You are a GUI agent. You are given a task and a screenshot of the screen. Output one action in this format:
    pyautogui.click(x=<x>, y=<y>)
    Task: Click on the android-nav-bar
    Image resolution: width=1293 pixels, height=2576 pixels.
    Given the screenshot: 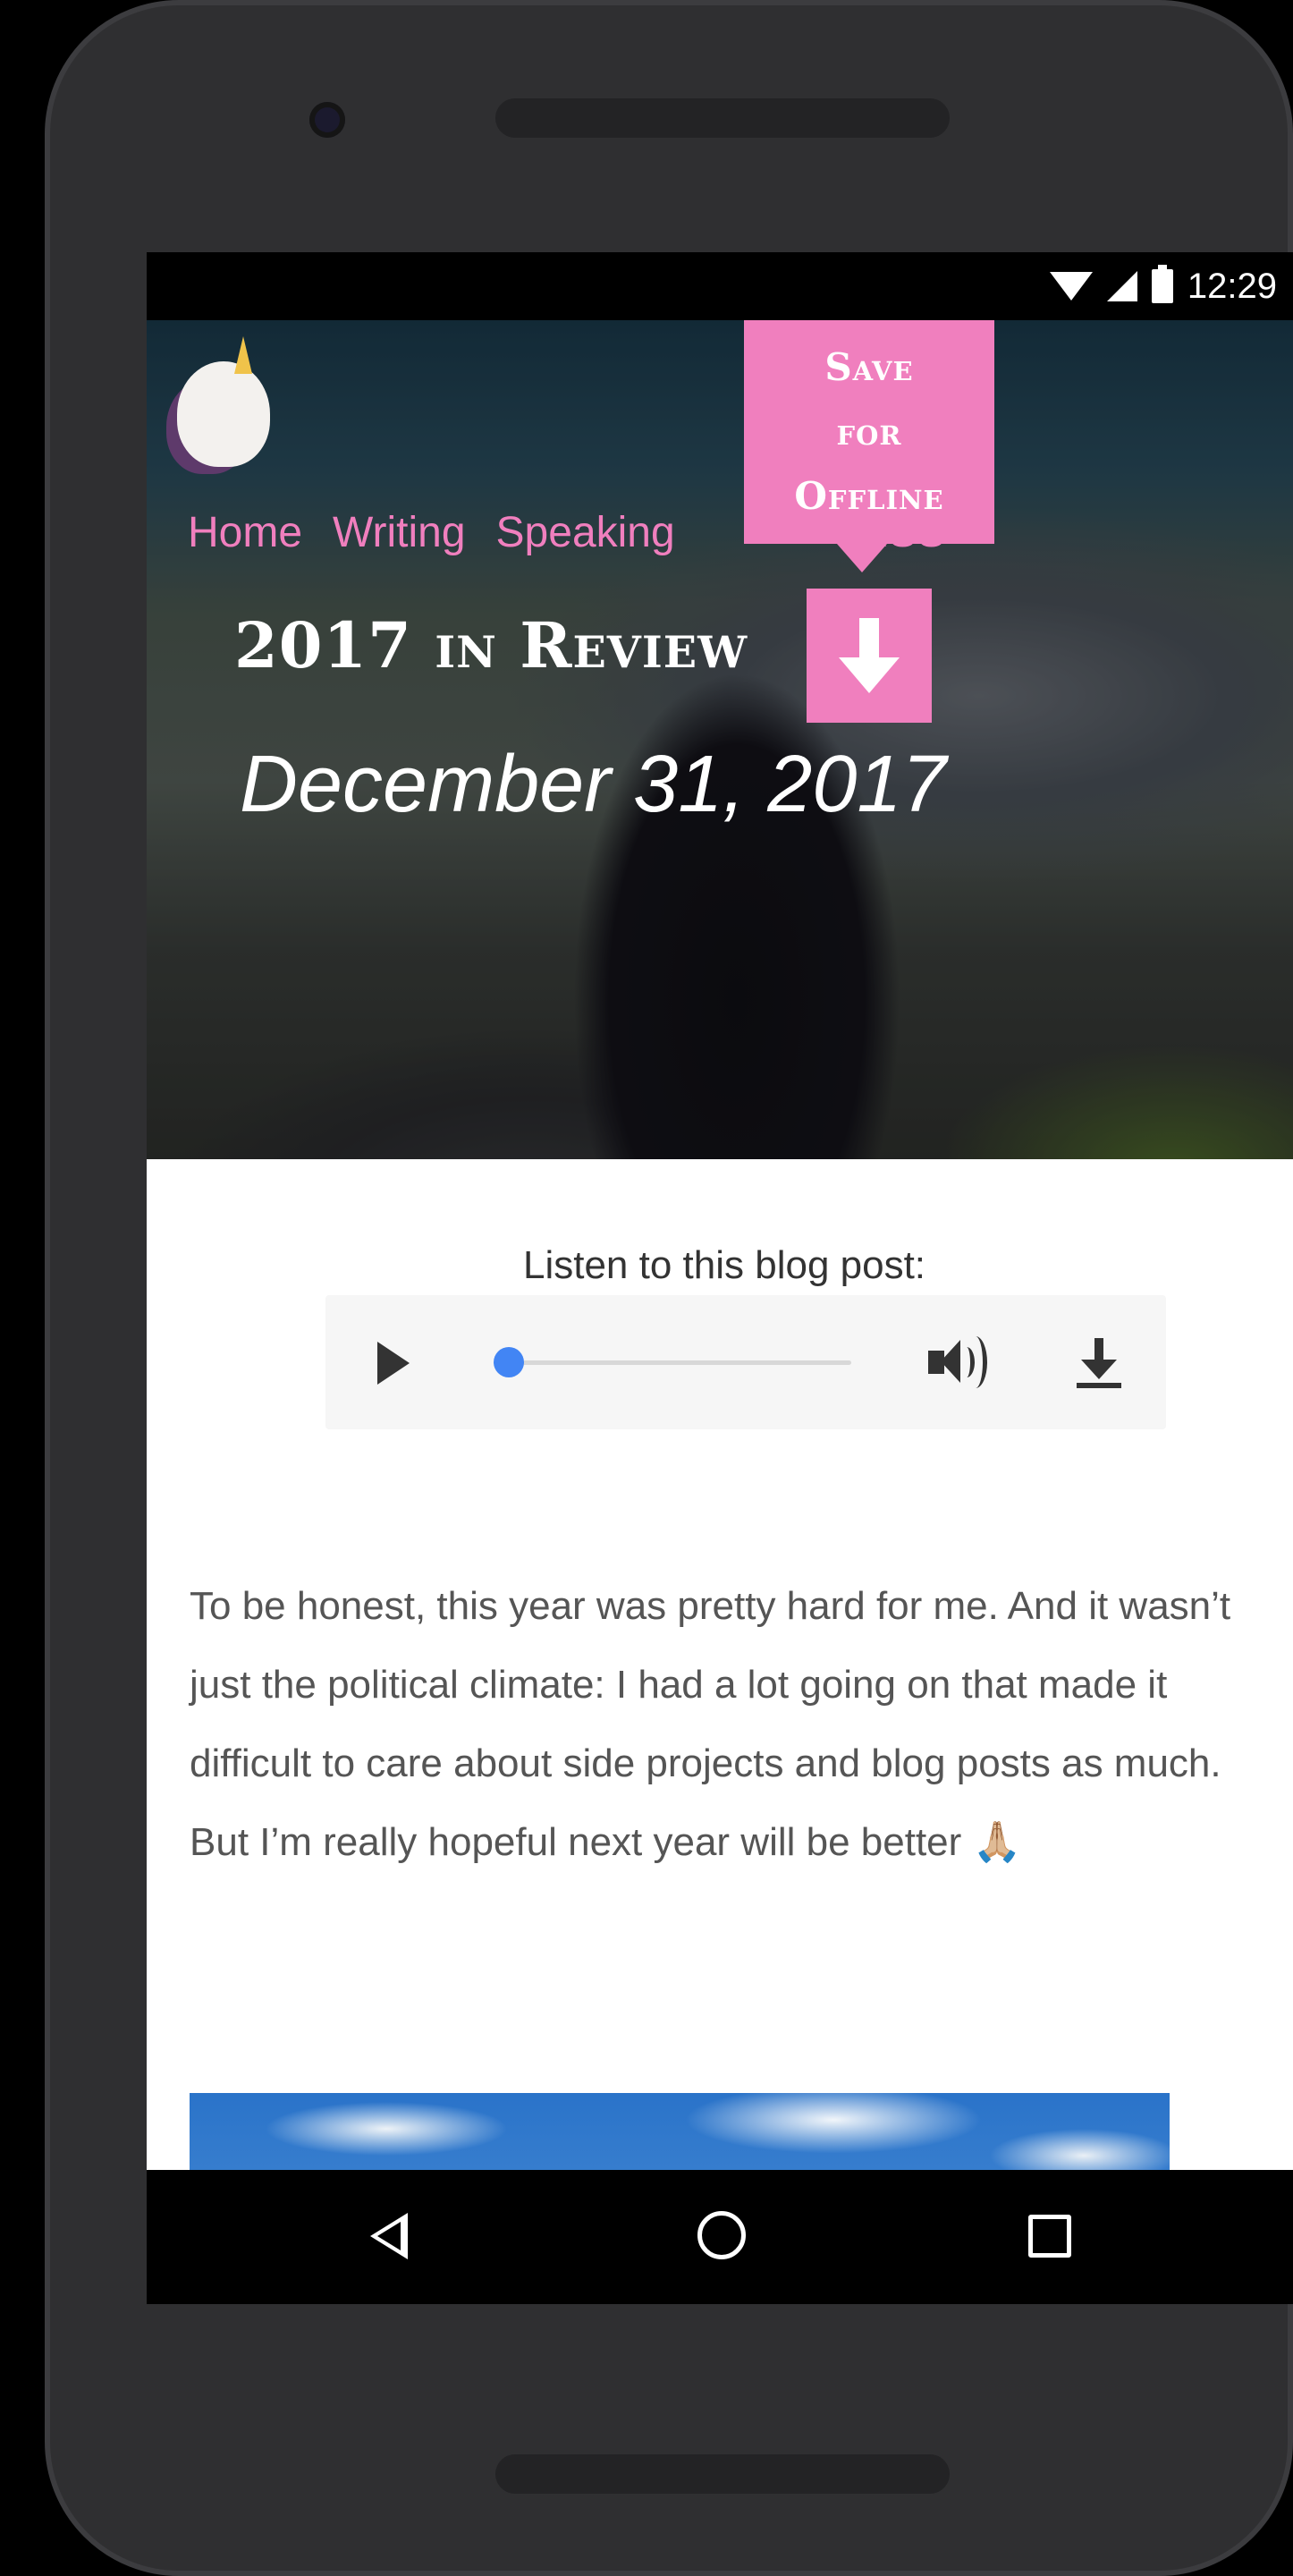 What is the action you would take?
    pyautogui.click(x=720, y=2237)
    